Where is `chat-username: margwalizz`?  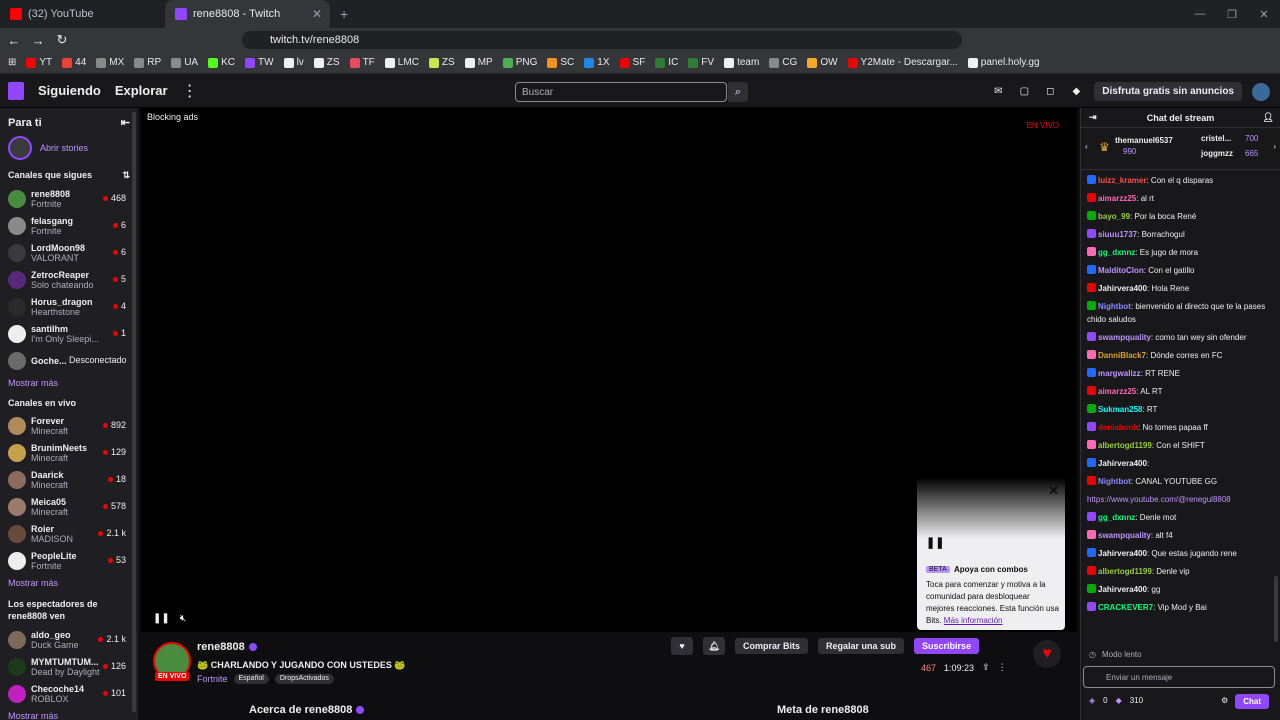 chat-username: margwalizz is located at coordinates (1119, 373).